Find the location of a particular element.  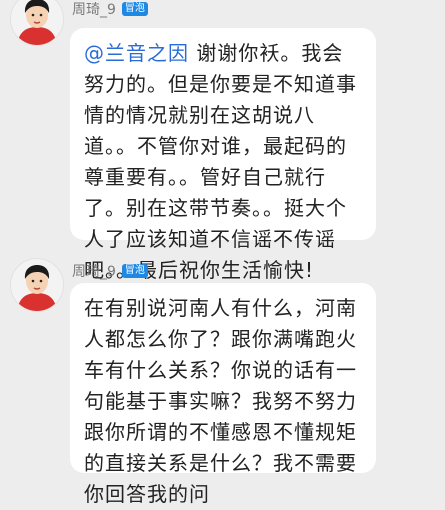

mention-link: @兰音之因 is located at coordinates (136, 53).